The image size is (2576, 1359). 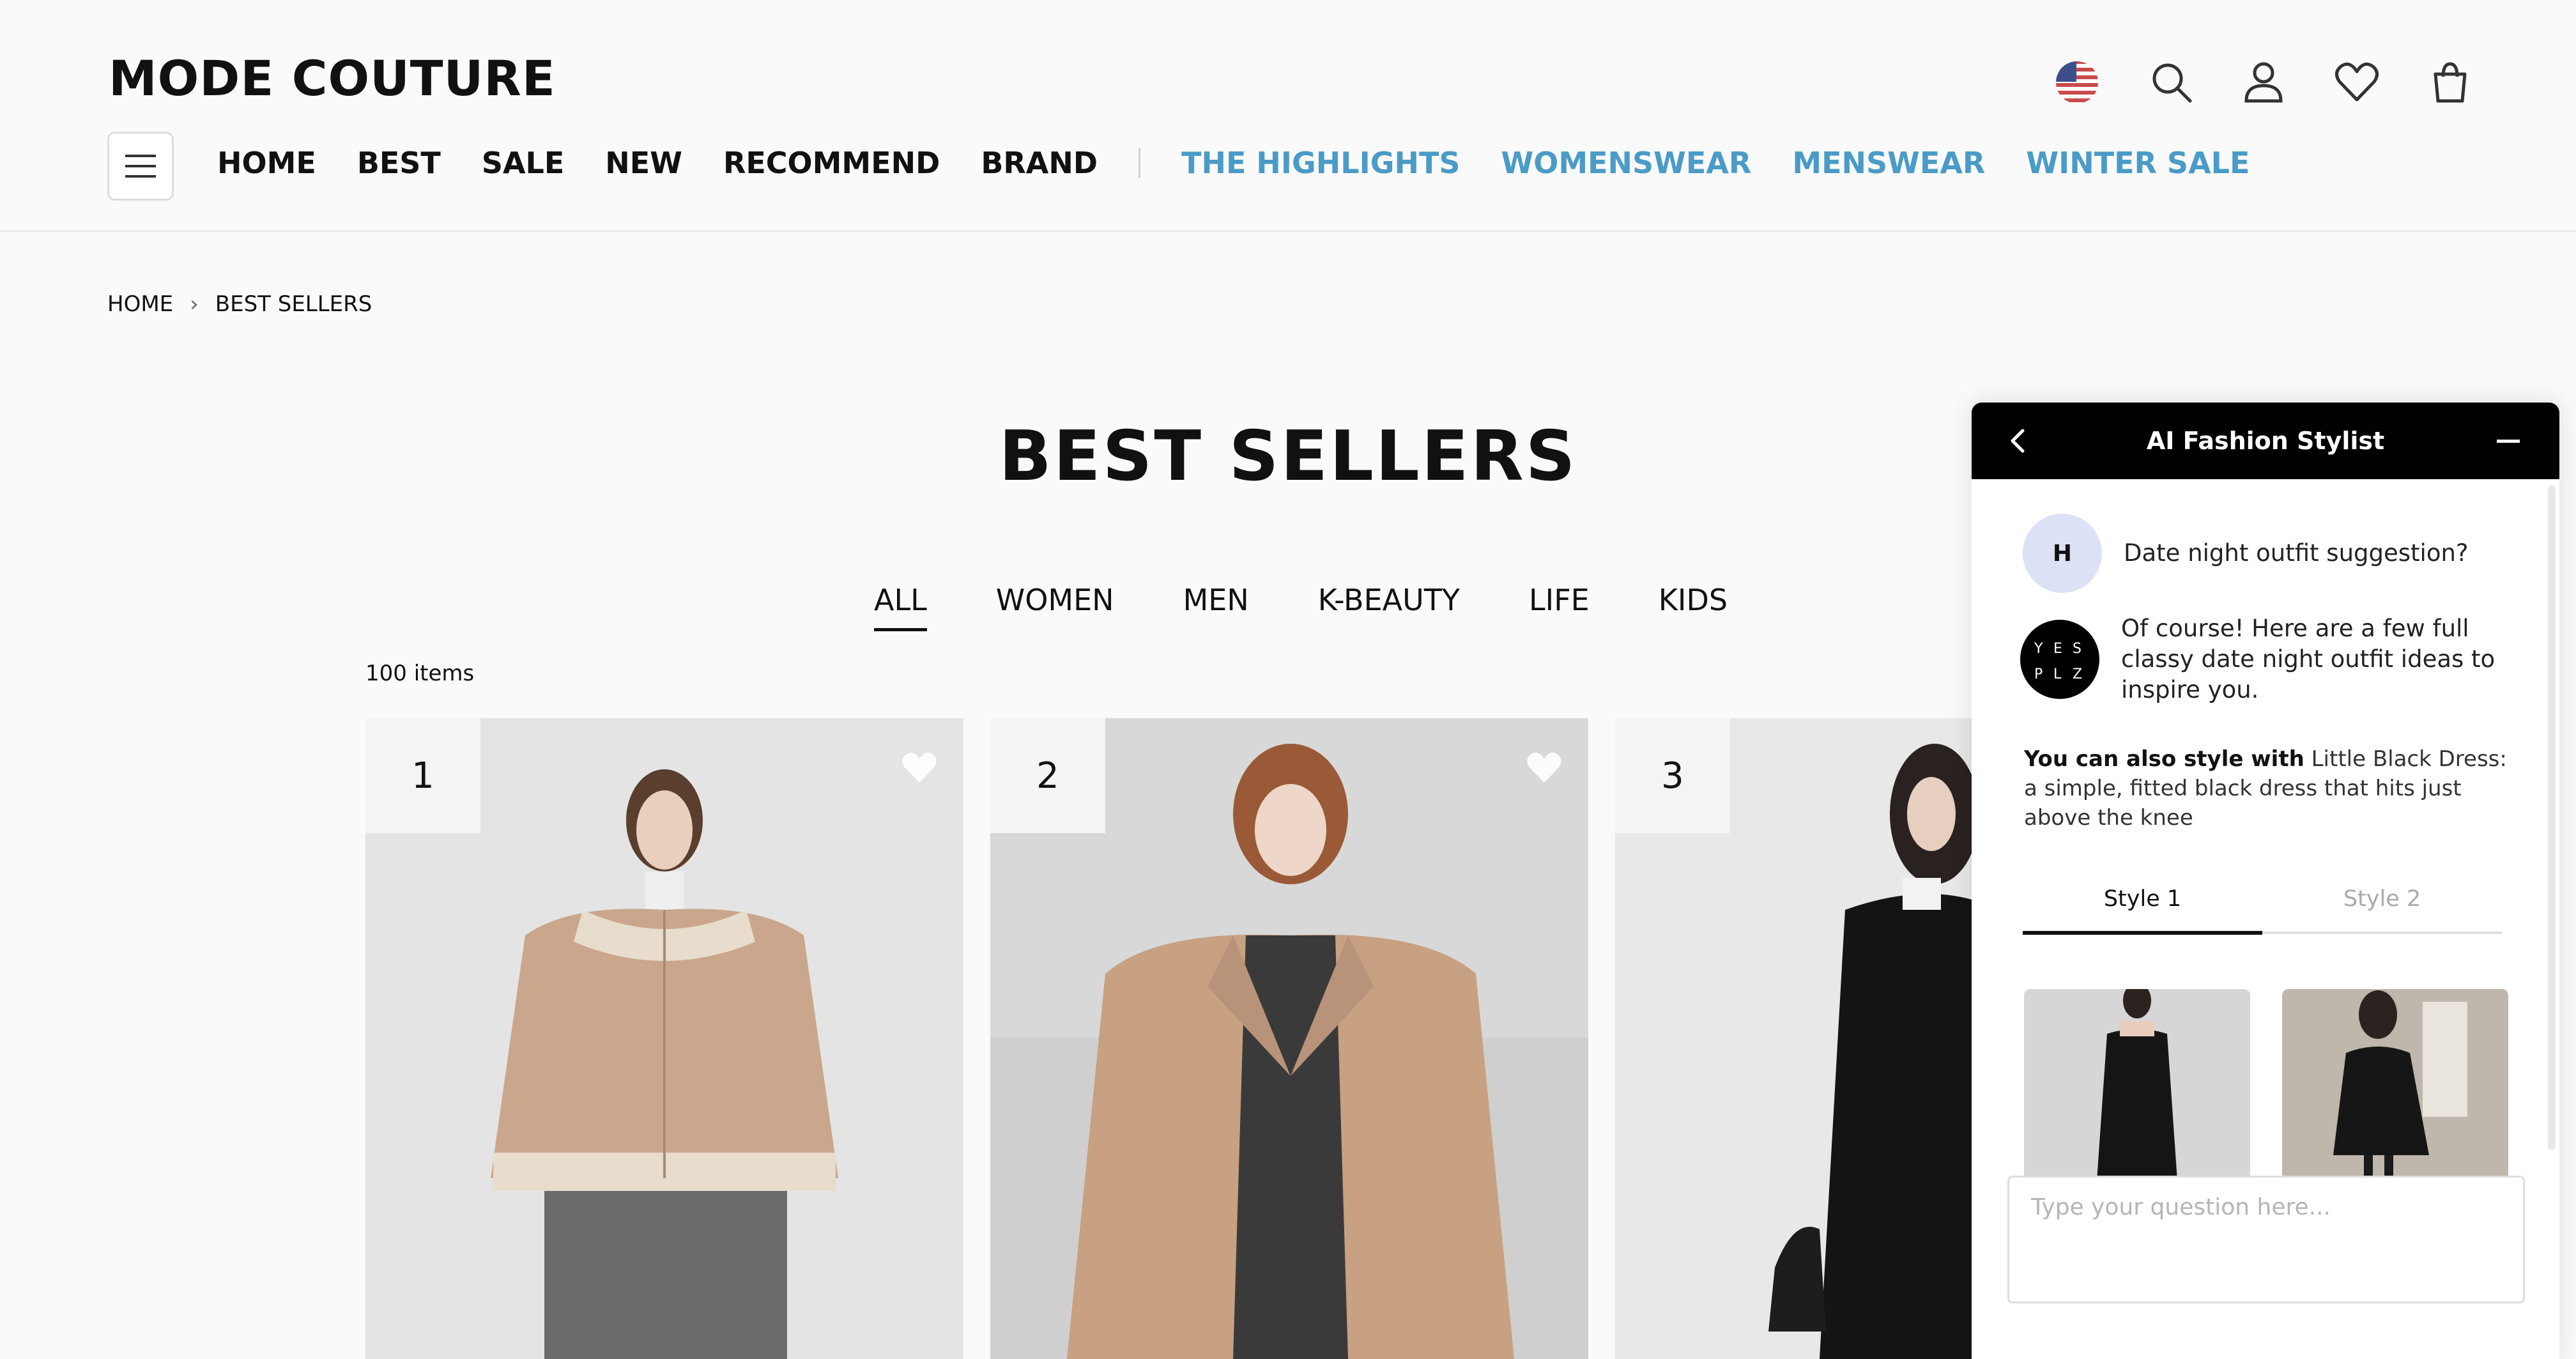 What do you see at coordinates (1216, 600) in the screenshot?
I see `tab-men: MEN` at bounding box center [1216, 600].